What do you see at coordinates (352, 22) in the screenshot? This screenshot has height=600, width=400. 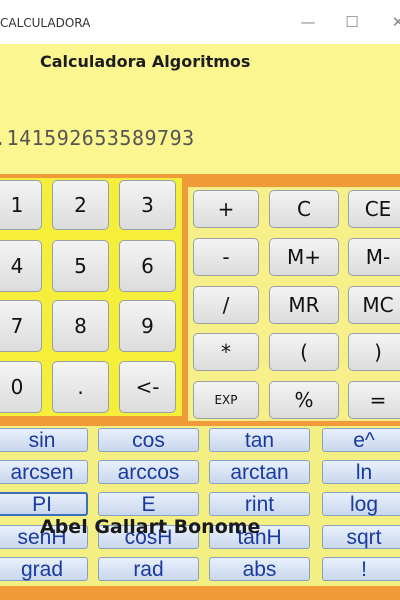 I see `maximize-icon: ☐` at bounding box center [352, 22].